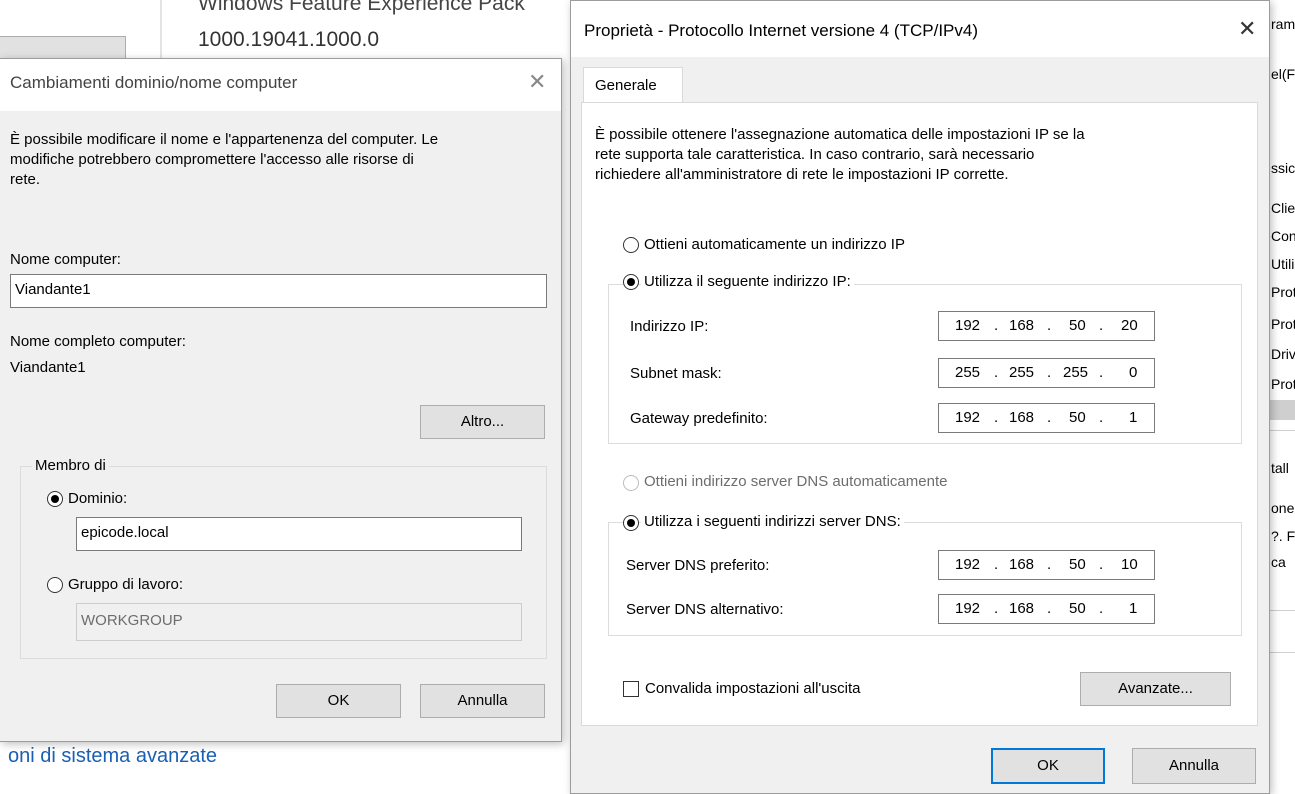 This screenshot has width=1295, height=794. I want to click on preferred-dns-label: Server DNS preferito:, so click(698, 565).